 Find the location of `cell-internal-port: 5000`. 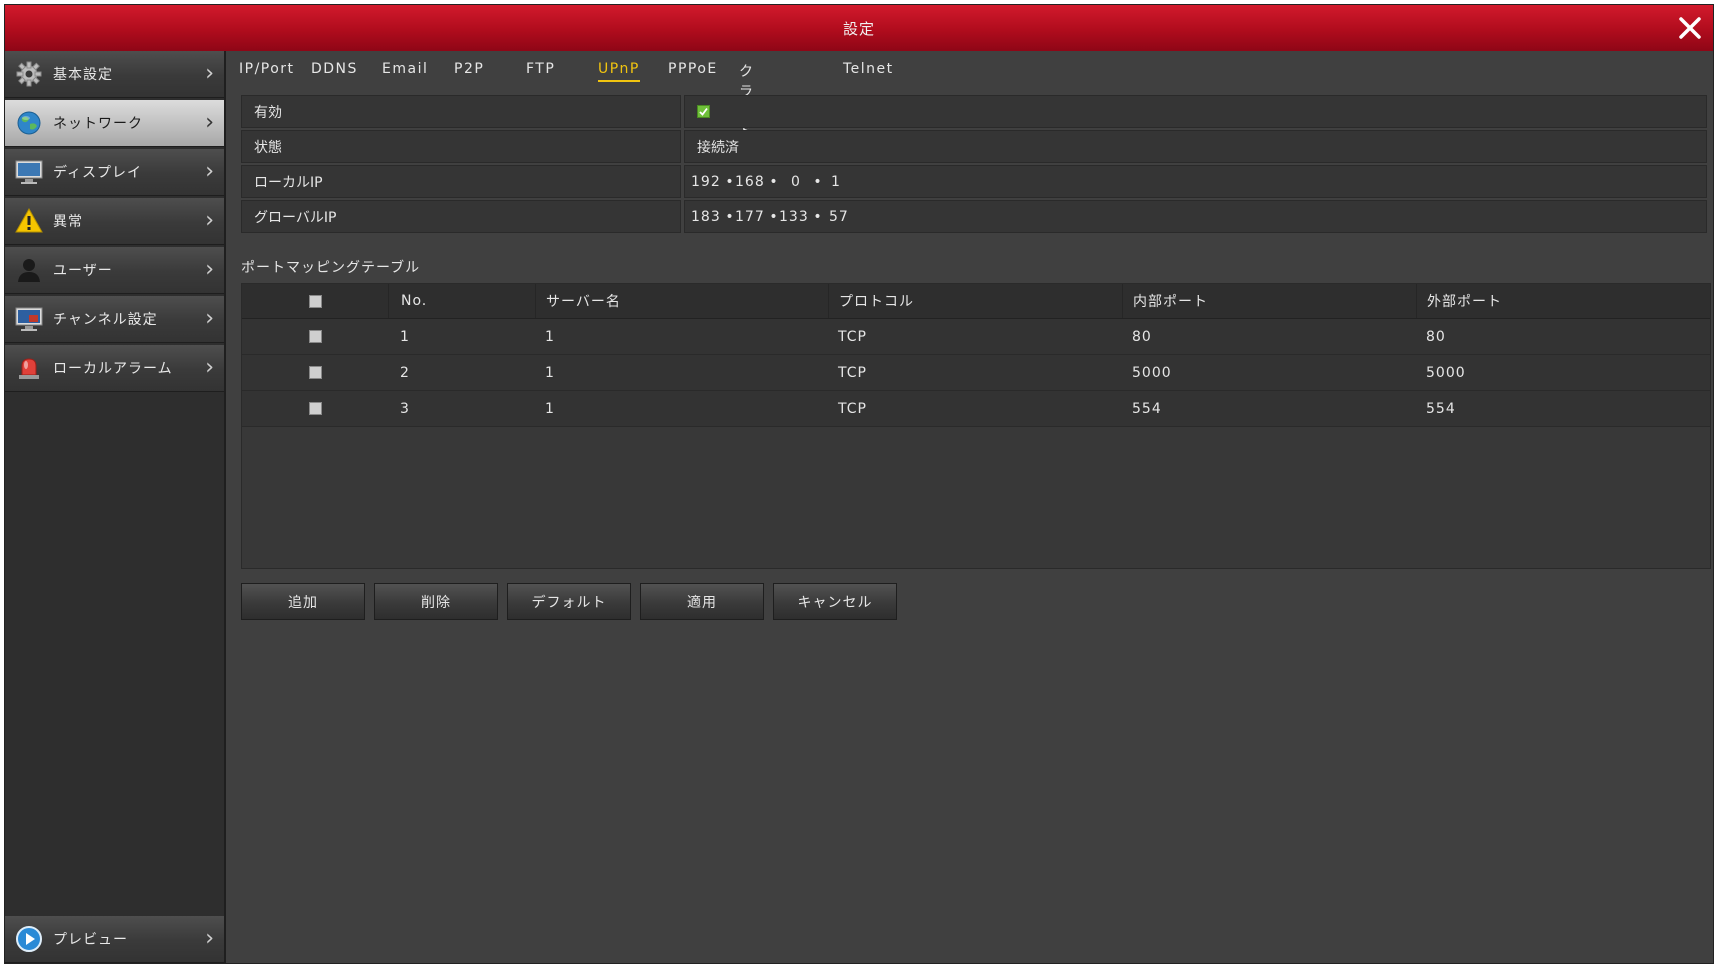

cell-internal-port: 5000 is located at coordinates (1152, 372).